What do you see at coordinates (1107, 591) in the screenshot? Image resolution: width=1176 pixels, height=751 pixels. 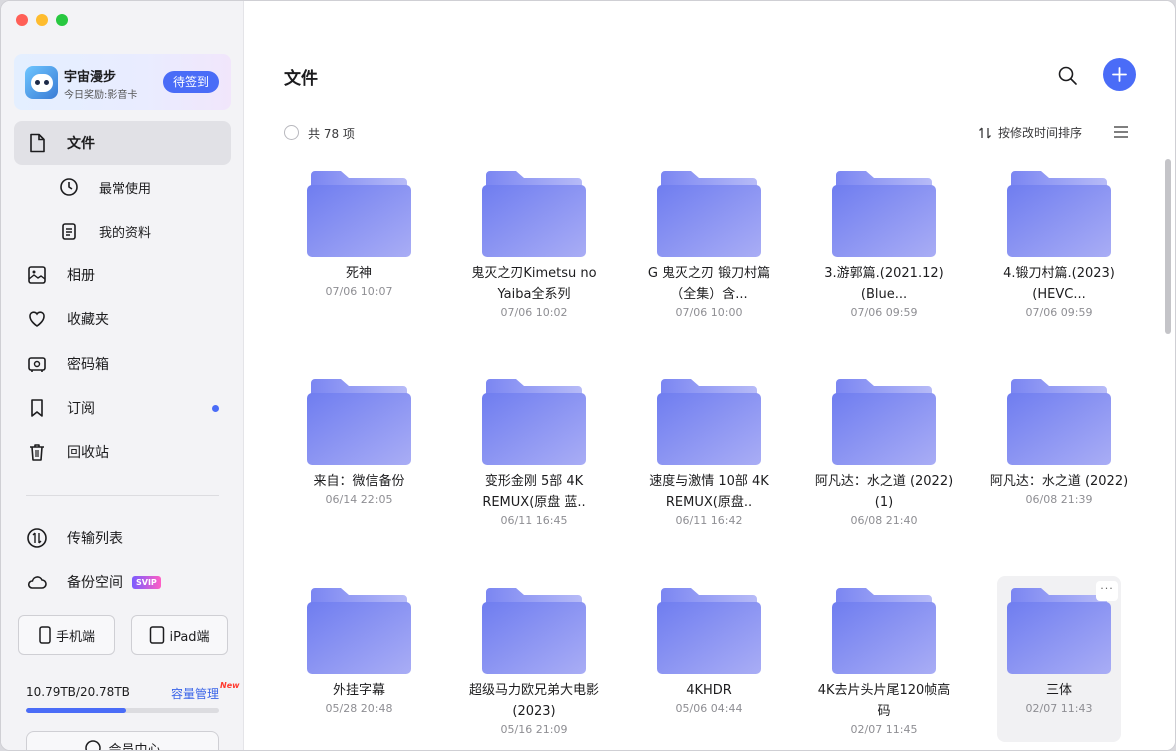 I see `more-options-button: ···` at bounding box center [1107, 591].